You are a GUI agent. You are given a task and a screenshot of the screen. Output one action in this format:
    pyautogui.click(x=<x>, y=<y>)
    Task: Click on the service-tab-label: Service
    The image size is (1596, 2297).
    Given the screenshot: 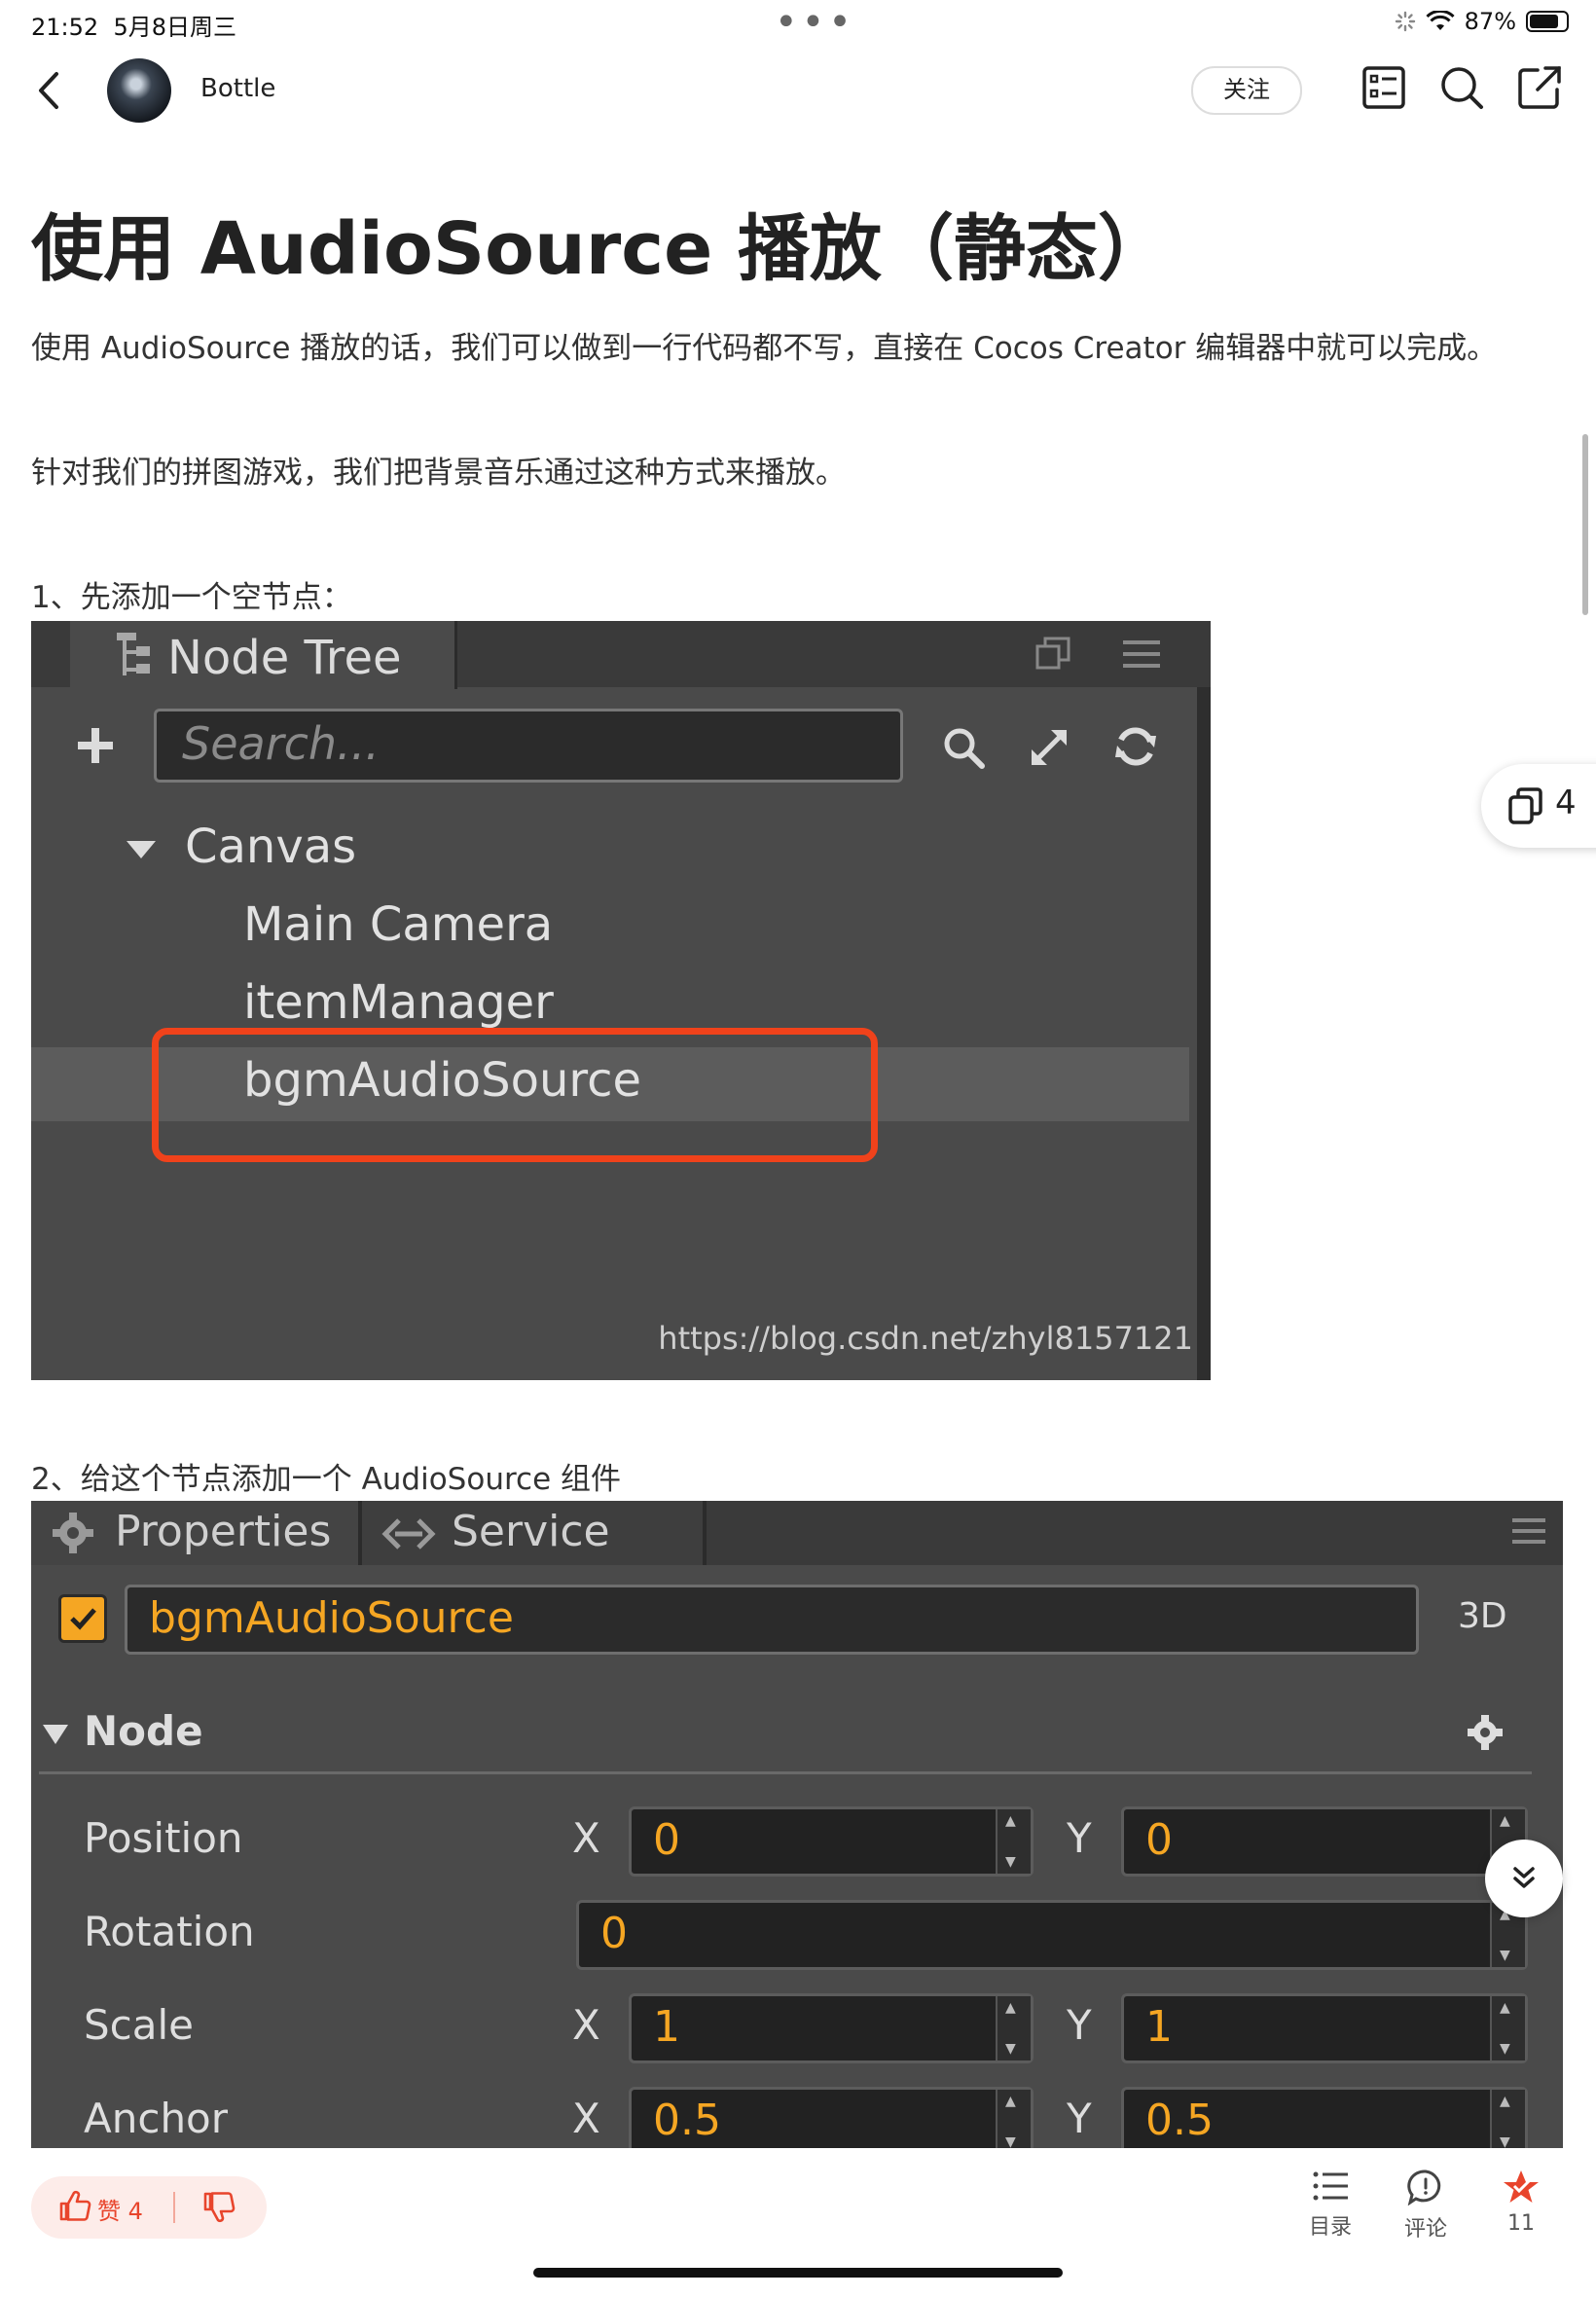 What is the action you would take?
    pyautogui.click(x=531, y=1531)
    